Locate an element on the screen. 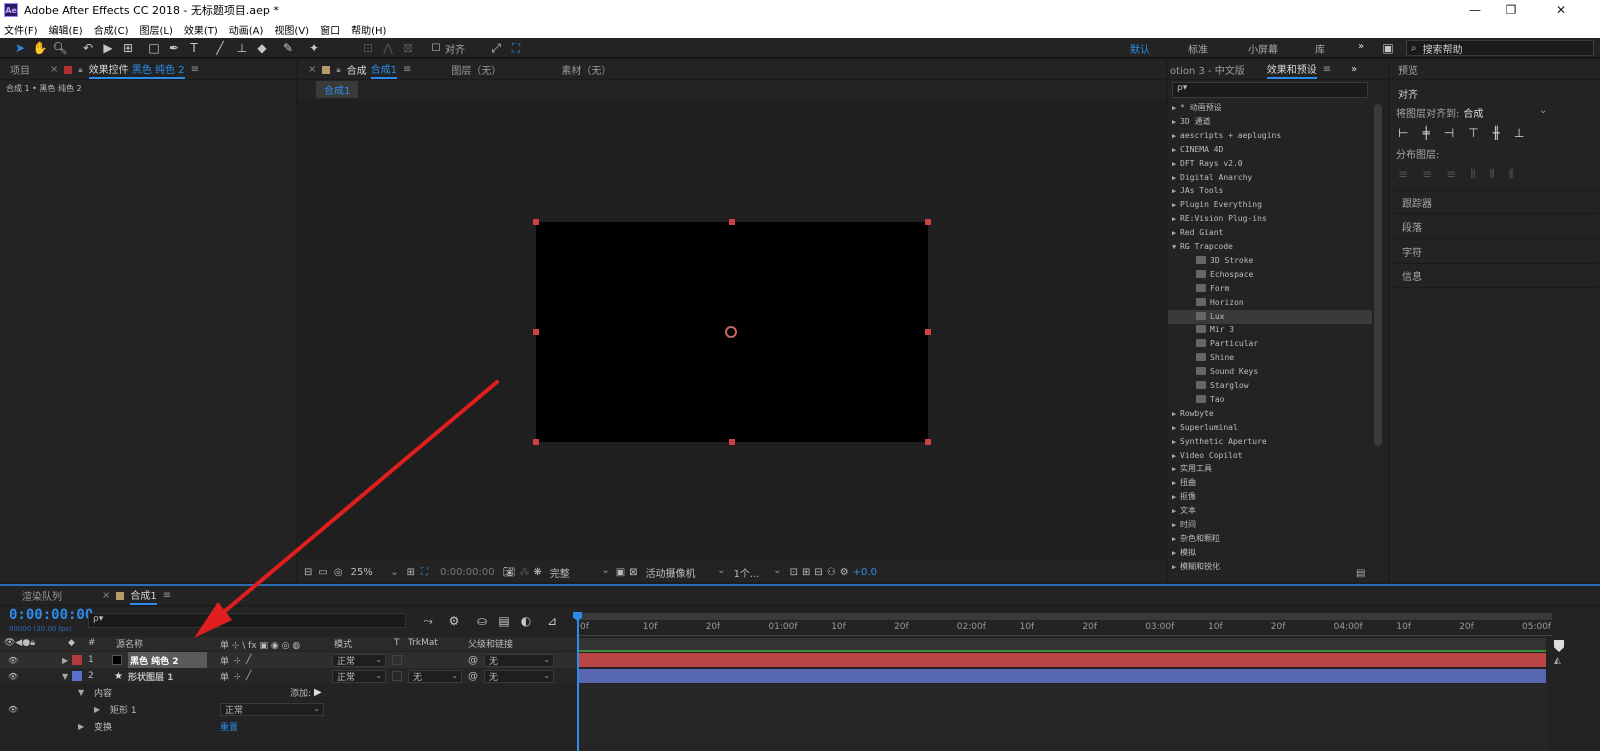 The image size is (1600, 751). effect-category-item: ▶ 杂色和颗粒 is located at coordinates (1196, 539).